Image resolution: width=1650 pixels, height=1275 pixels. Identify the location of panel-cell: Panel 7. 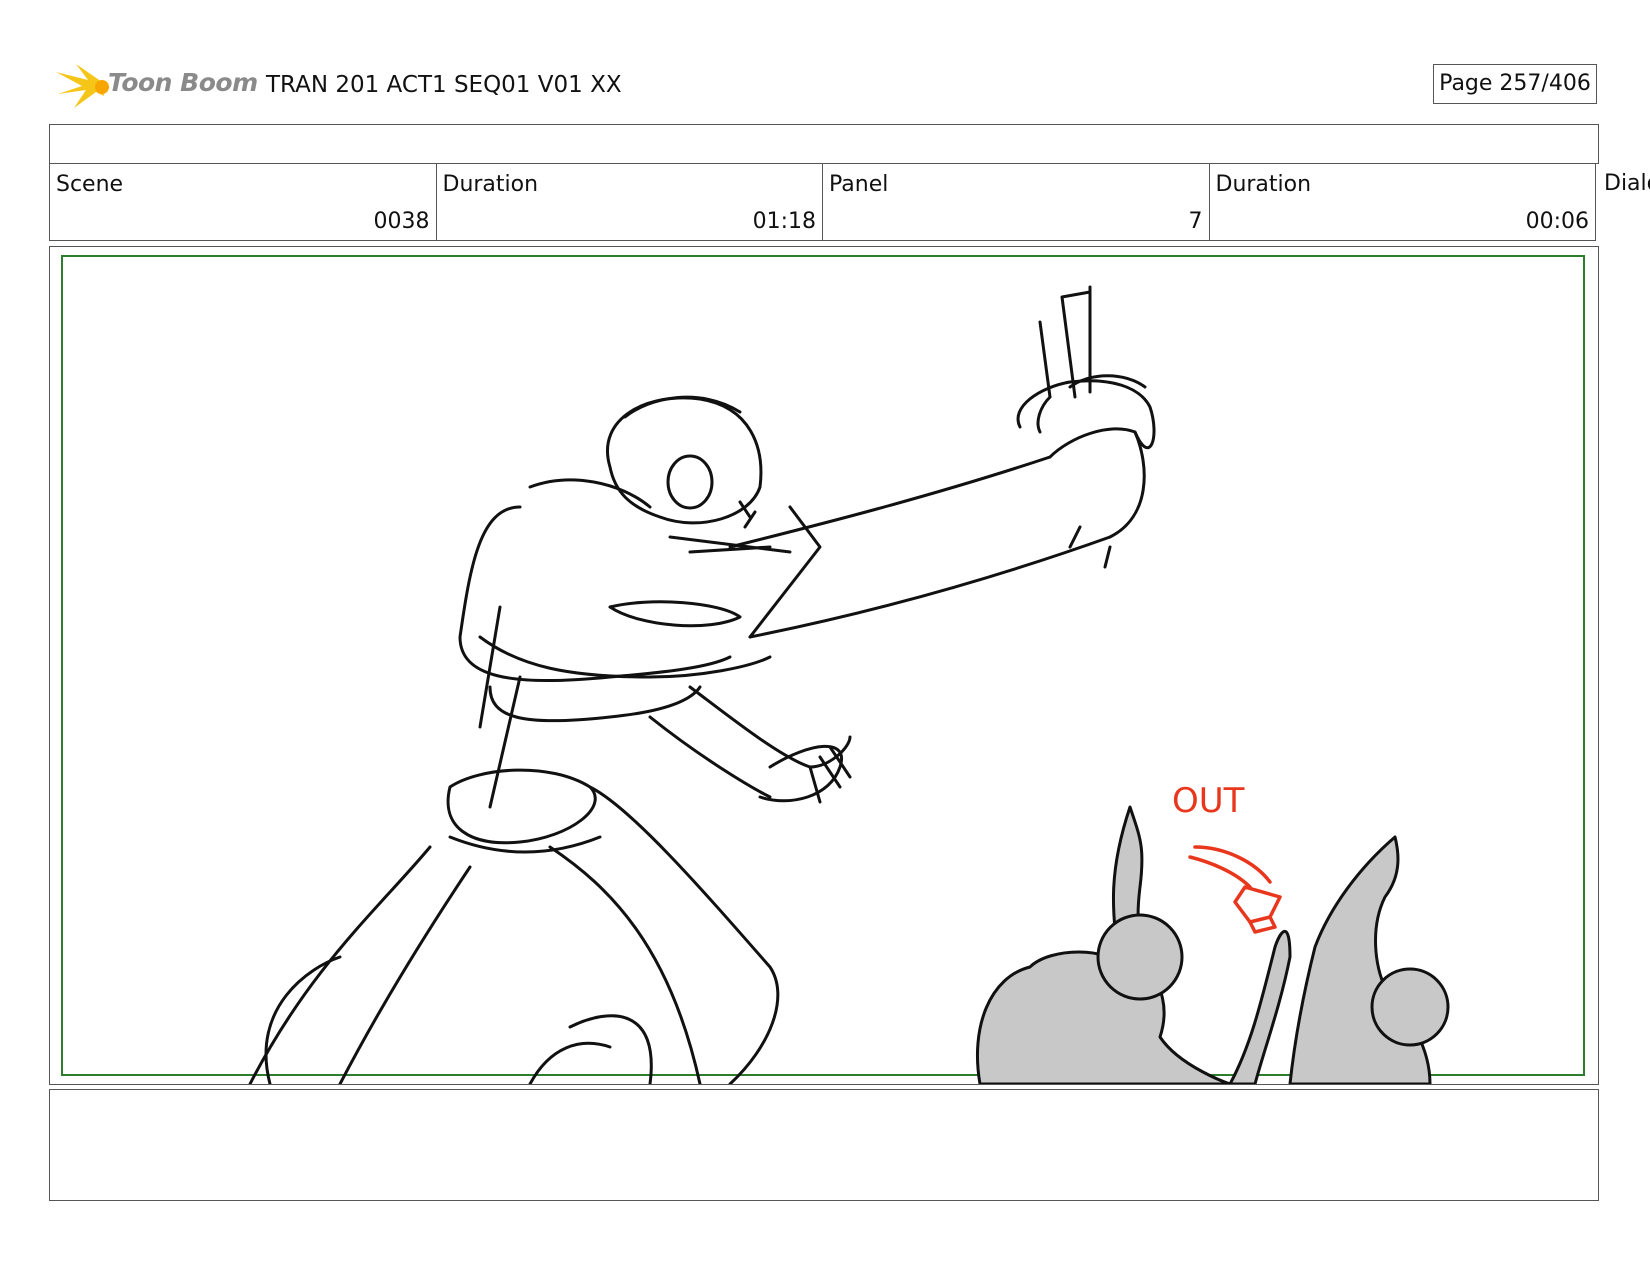
(1016, 202).